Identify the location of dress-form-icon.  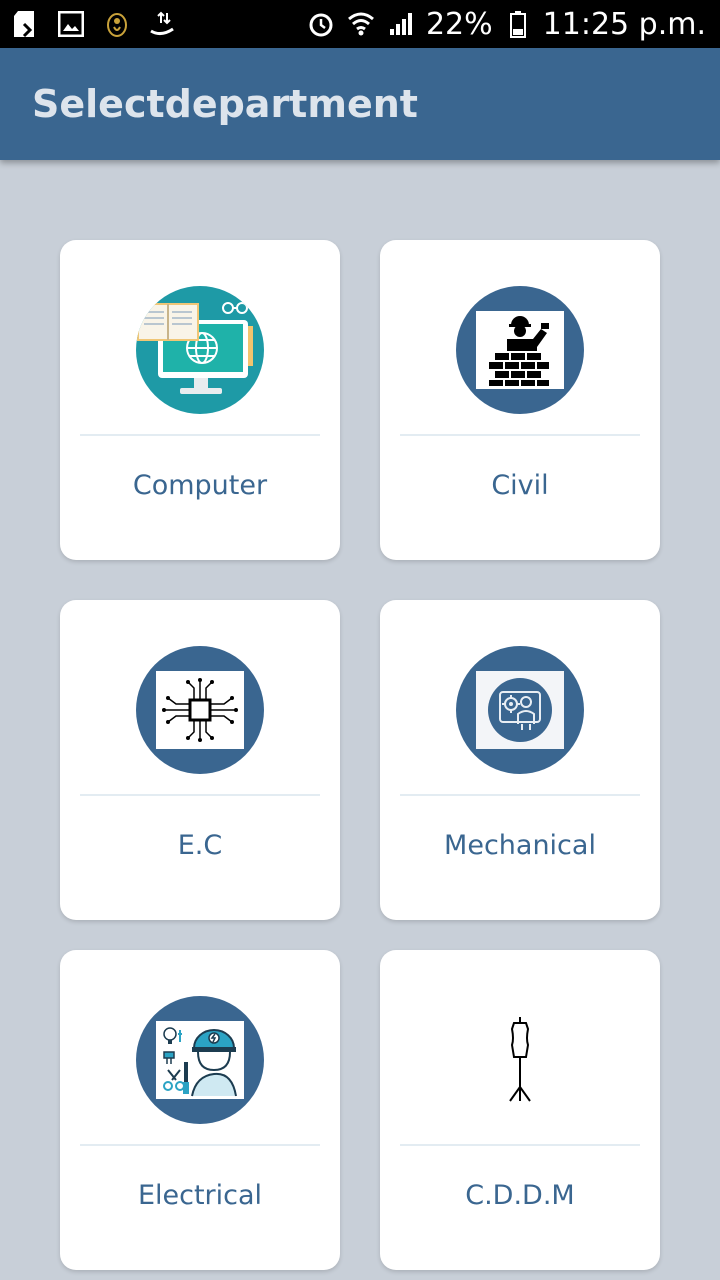
(520, 1060).